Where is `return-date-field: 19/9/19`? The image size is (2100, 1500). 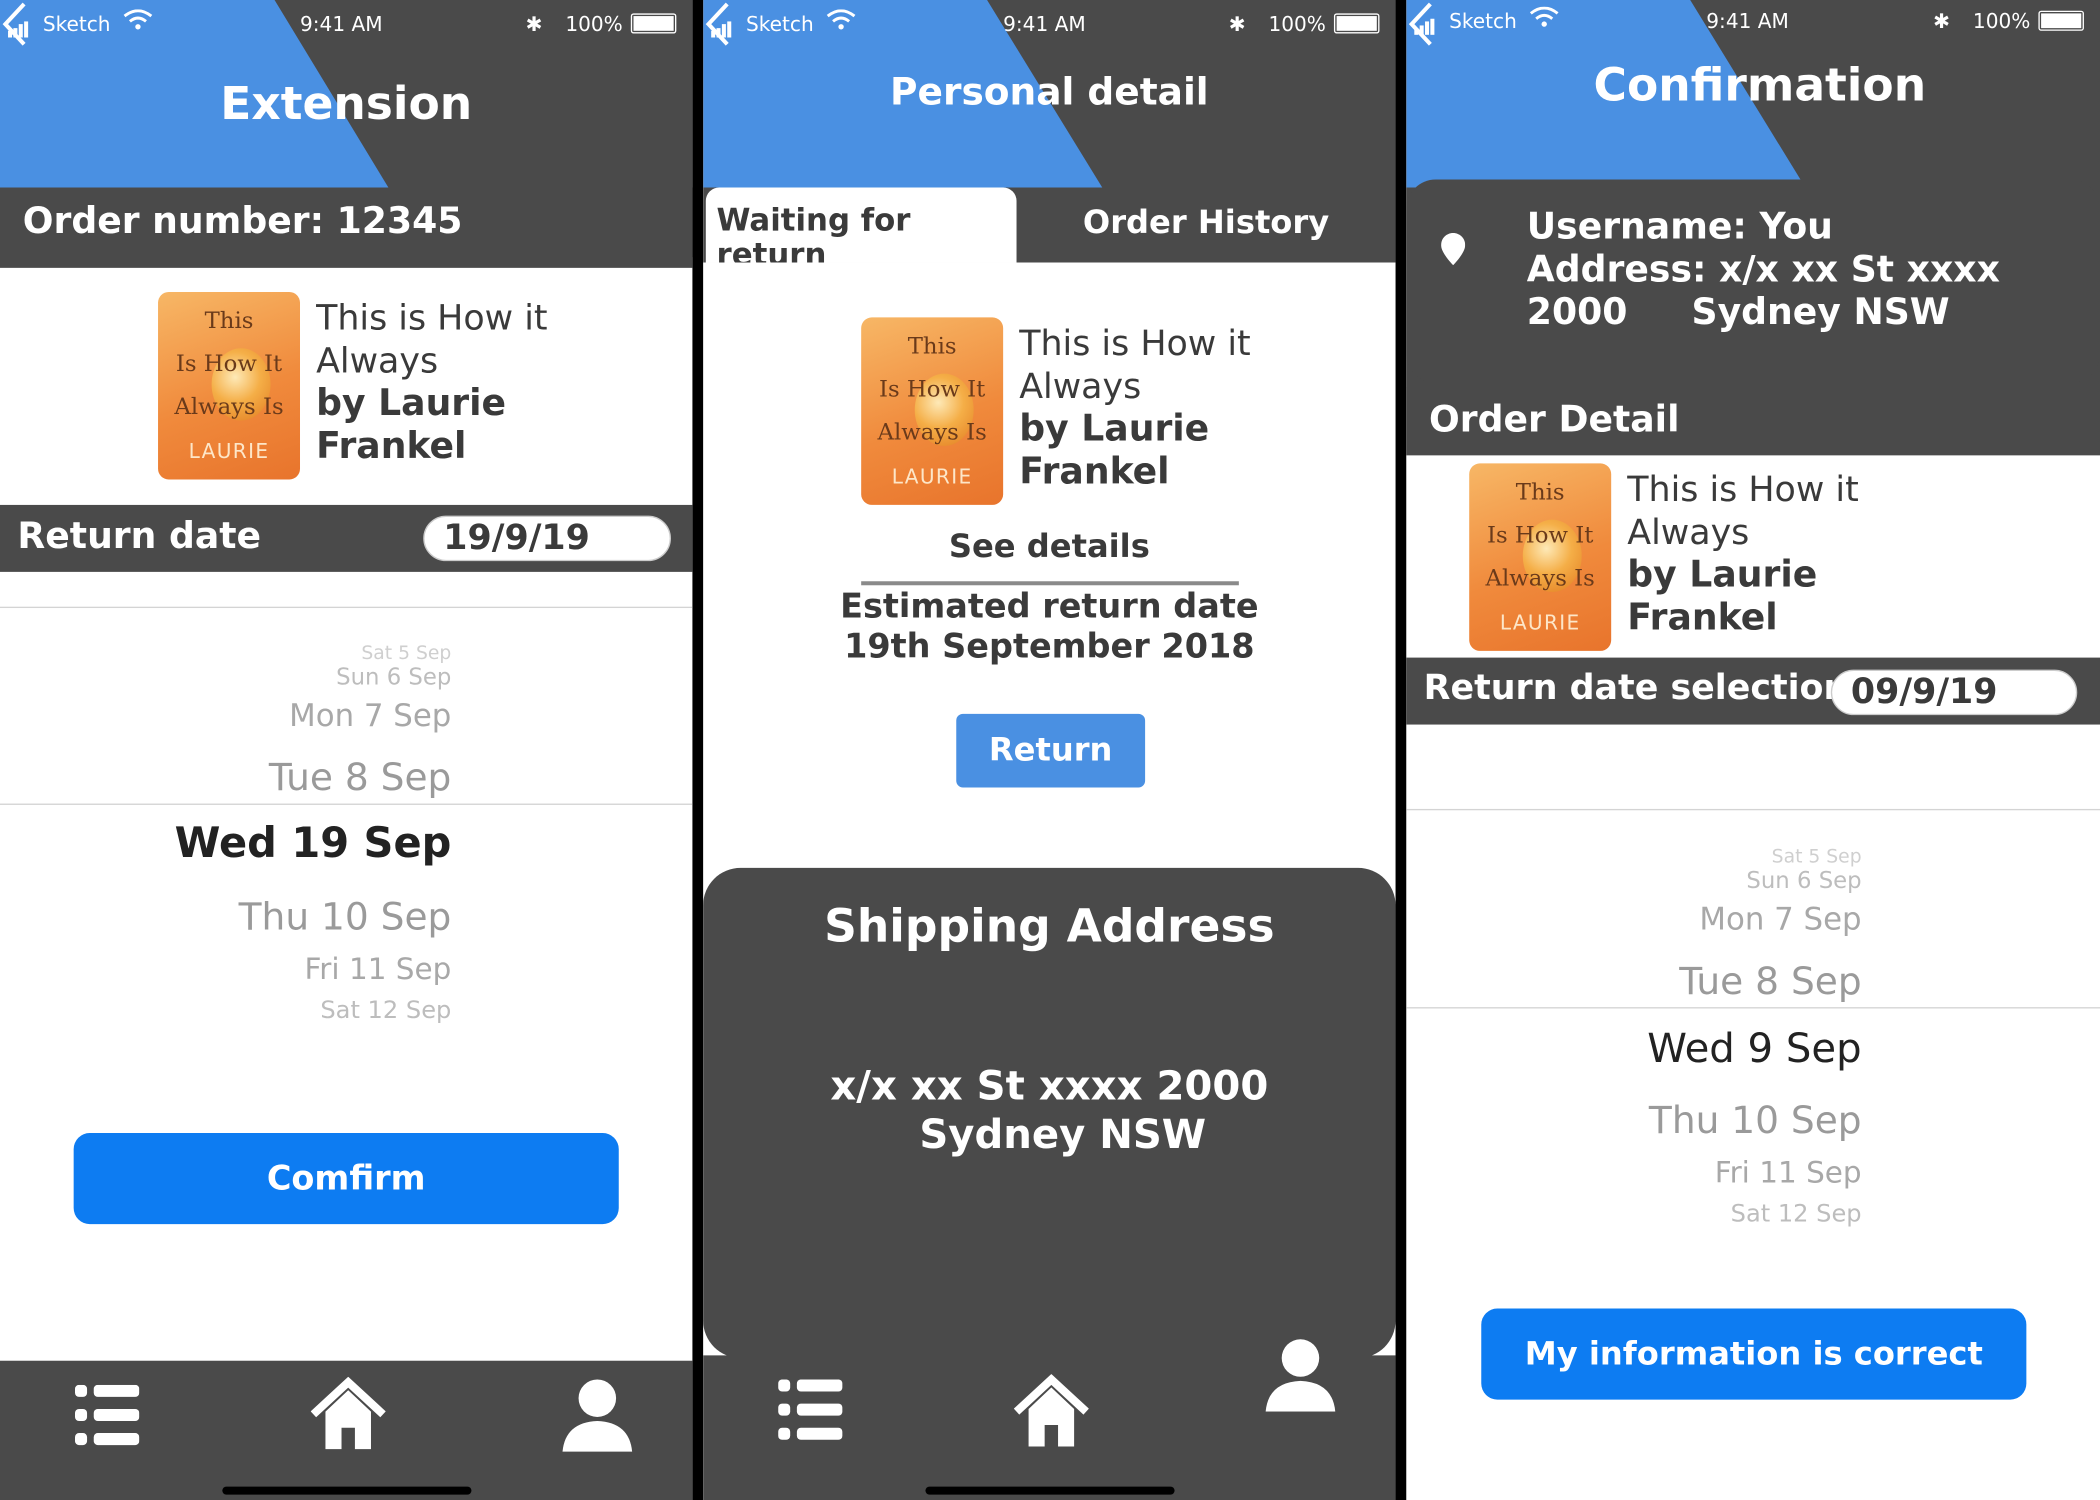
return-date-field: 19/9/19 is located at coordinates (547, 538).